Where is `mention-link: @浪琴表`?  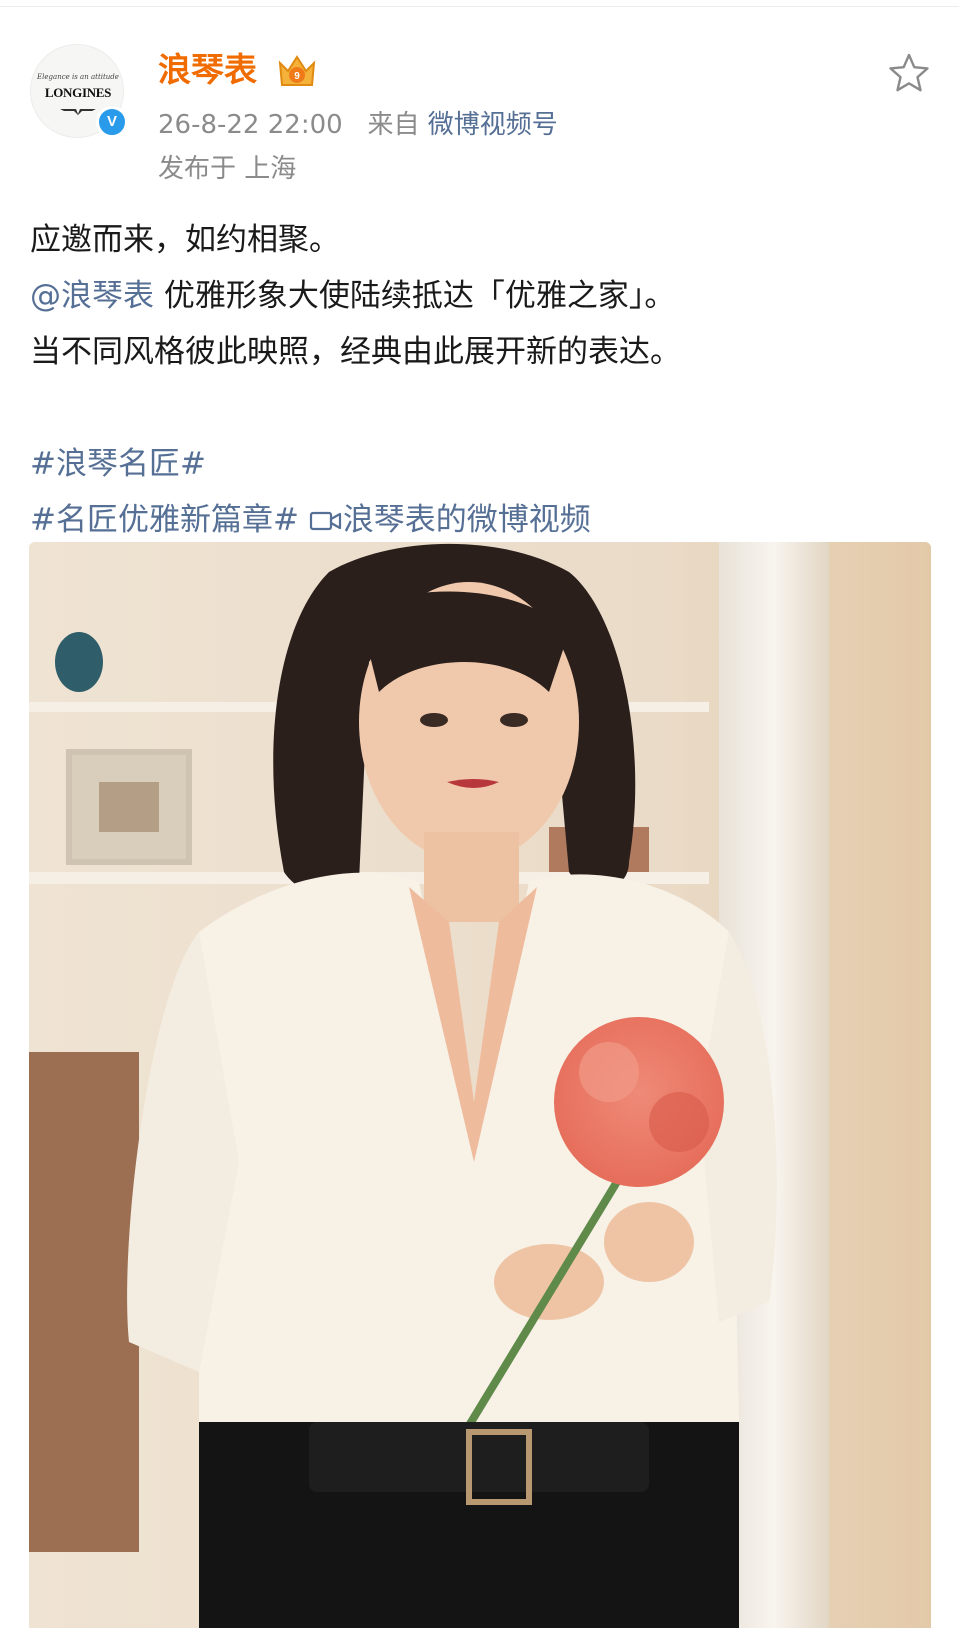
mention-link: @浪琴表 is located at coordinates (92, 296).